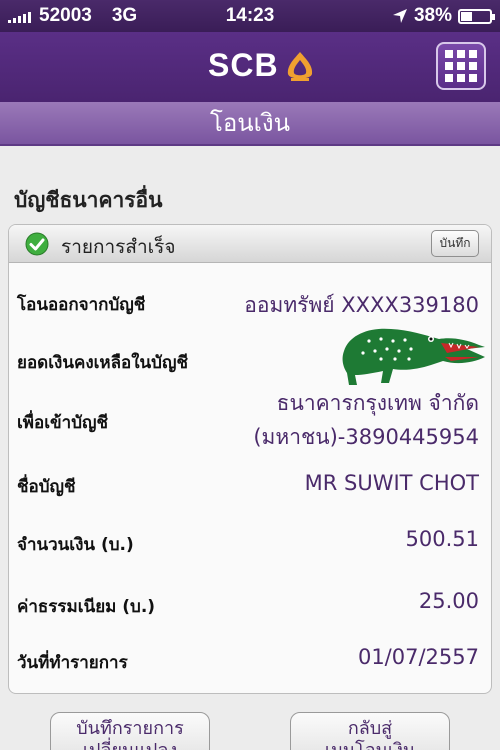  What do you see at coordinates (413, 356) in the screenshot?
I see `crocodile-sticker-icon` at bounding box center [413, 356].